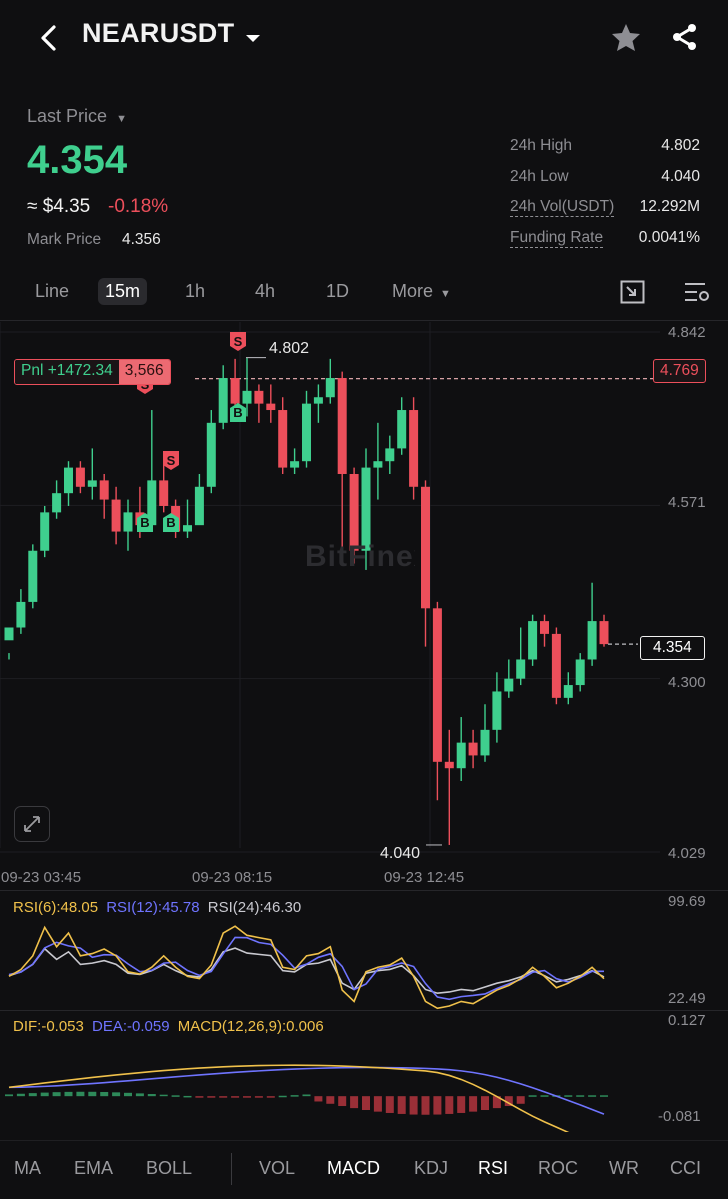 The width and height of the screenshot is (728, 1199). What do you see at coordinates (541, 145) in the screenshot?
I see `high-label: 24h High` at bounding box center [541, 145].